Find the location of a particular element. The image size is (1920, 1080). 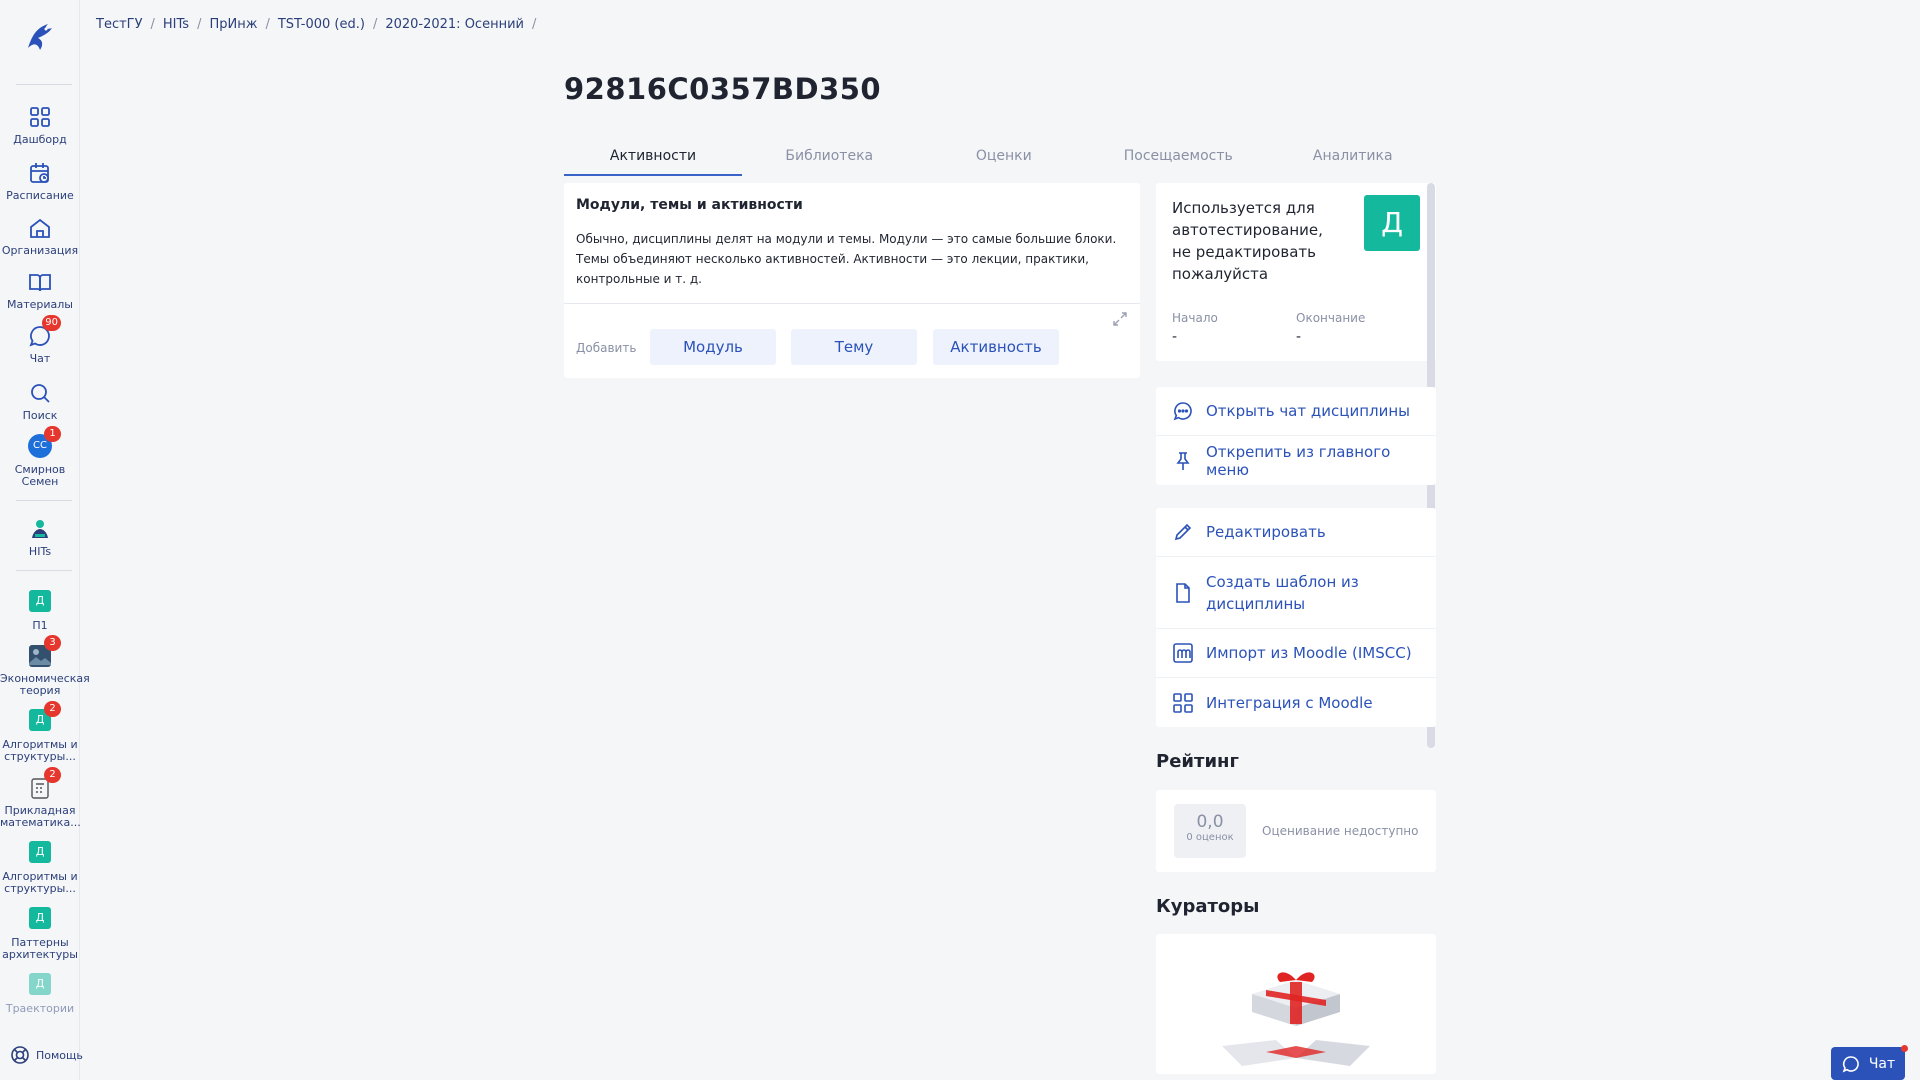

sidebar-item-label: Дашборд is located at coordinates (40, 139).